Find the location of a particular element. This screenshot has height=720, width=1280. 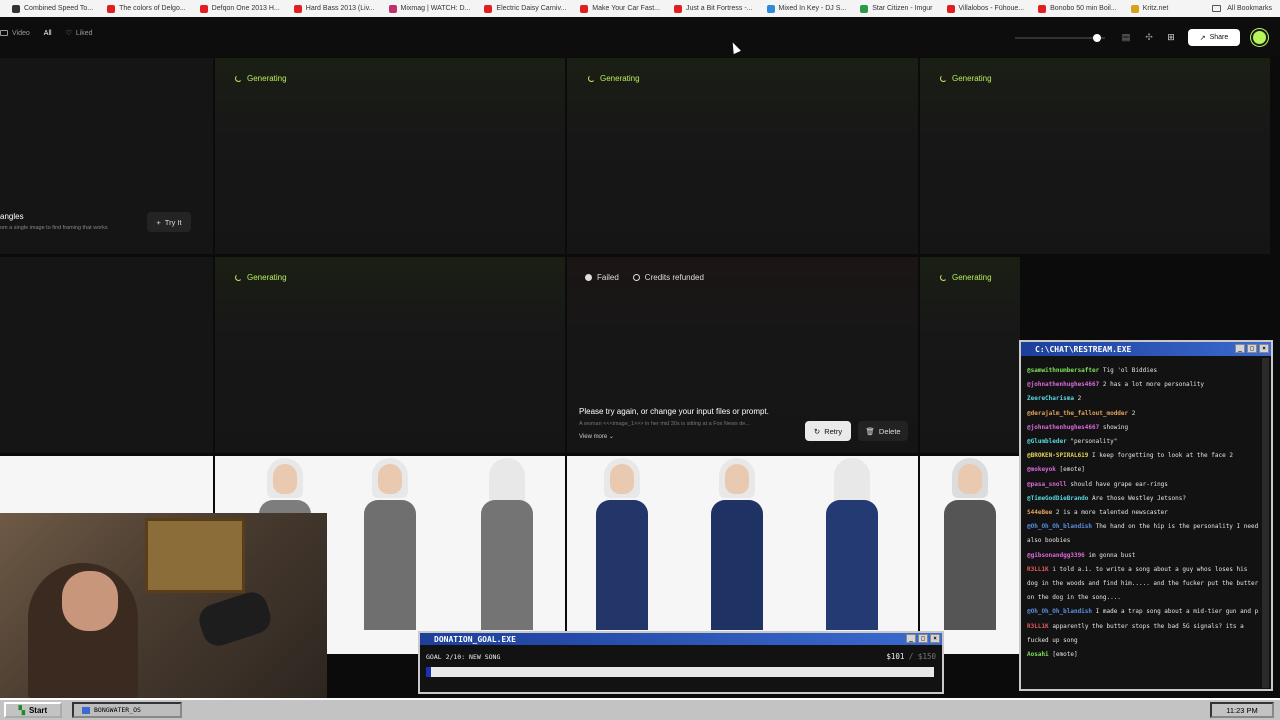

all-bookmarks: All Bookmarks is located at coordinates (1239, 8).